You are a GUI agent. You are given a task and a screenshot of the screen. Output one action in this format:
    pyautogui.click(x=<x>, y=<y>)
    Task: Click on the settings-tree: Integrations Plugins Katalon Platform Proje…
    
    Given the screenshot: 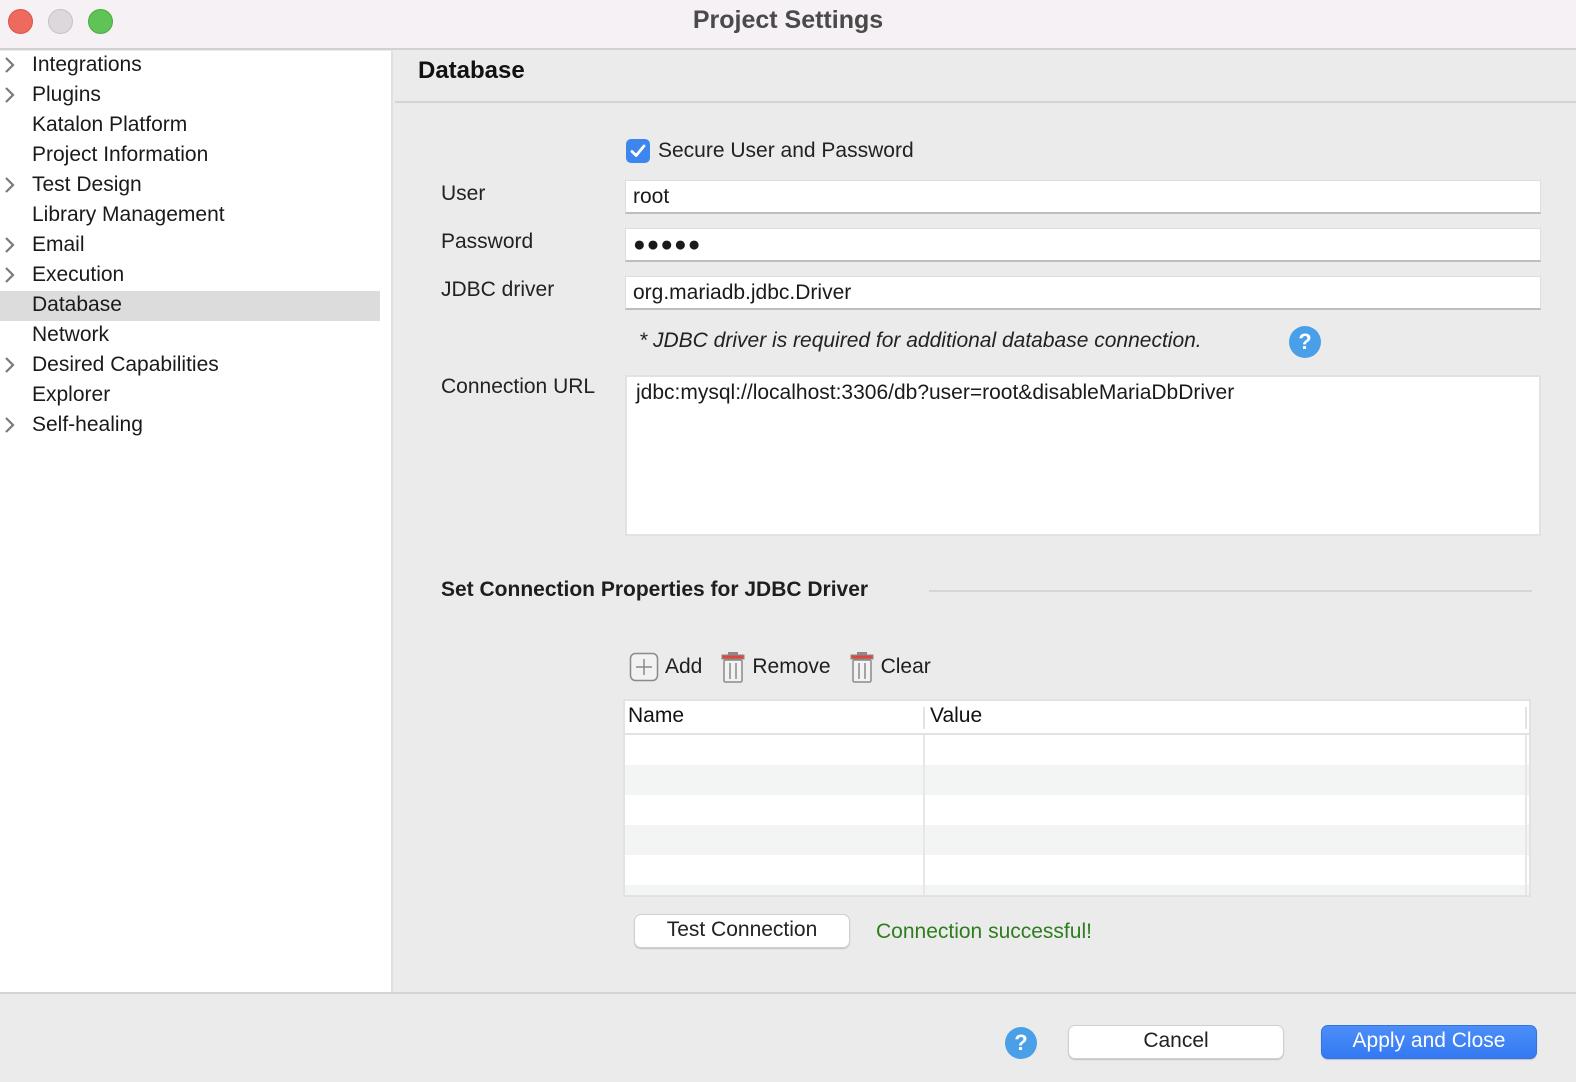 What is the action you would take?
    pyautogui.click(x=195, y=246)
    